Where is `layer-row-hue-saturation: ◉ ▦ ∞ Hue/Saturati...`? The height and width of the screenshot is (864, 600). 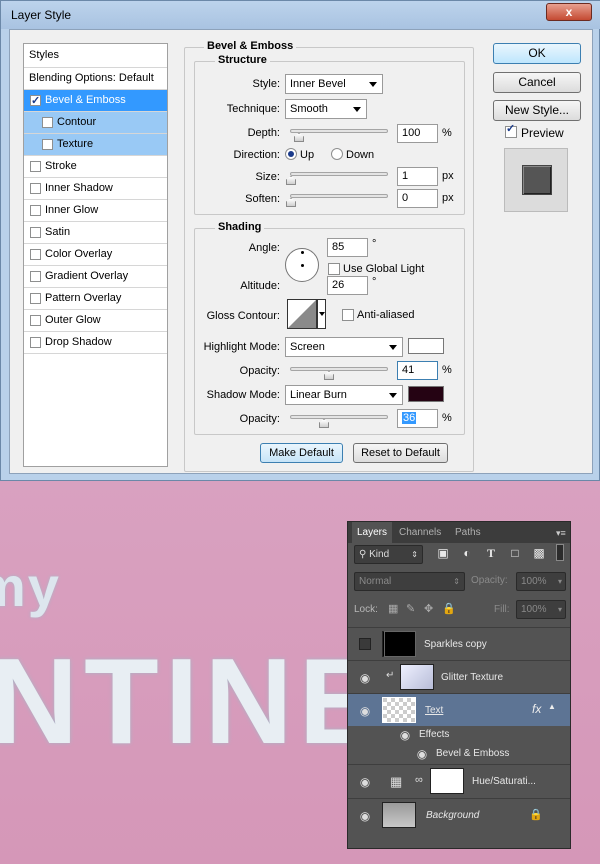
layer-row-hue-saturation: ◉ ▦ ∞ Hue/Saturati... is located at coordinates (459, 781).